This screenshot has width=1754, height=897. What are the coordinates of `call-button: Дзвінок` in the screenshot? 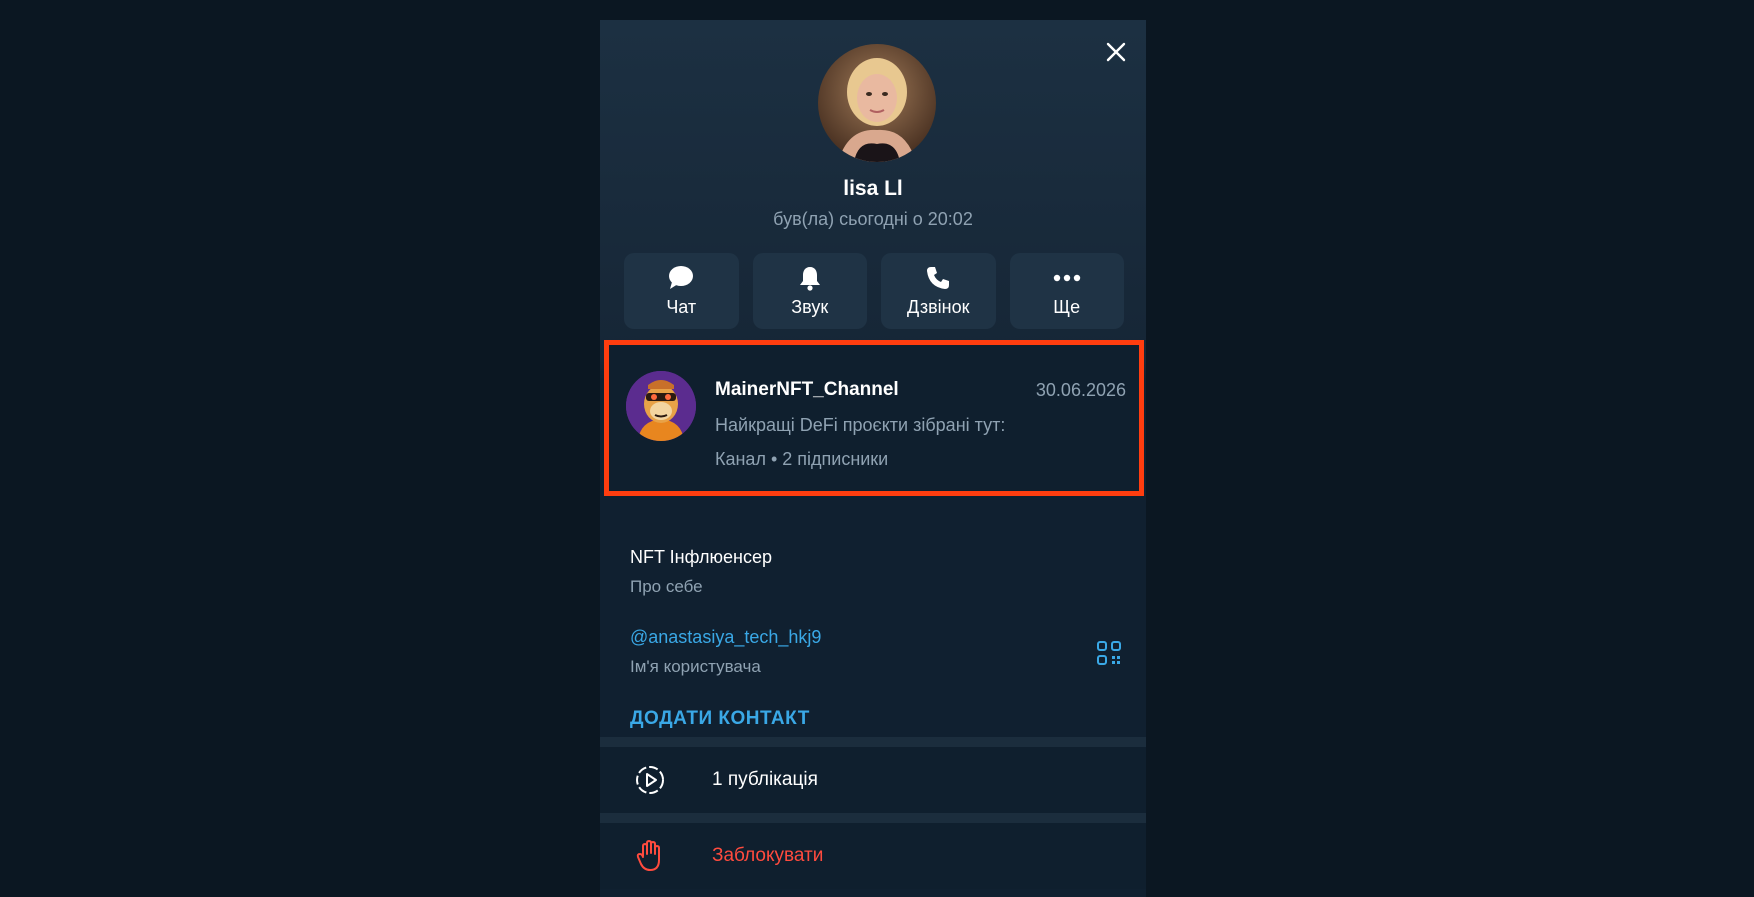 It's located at (938, 291).